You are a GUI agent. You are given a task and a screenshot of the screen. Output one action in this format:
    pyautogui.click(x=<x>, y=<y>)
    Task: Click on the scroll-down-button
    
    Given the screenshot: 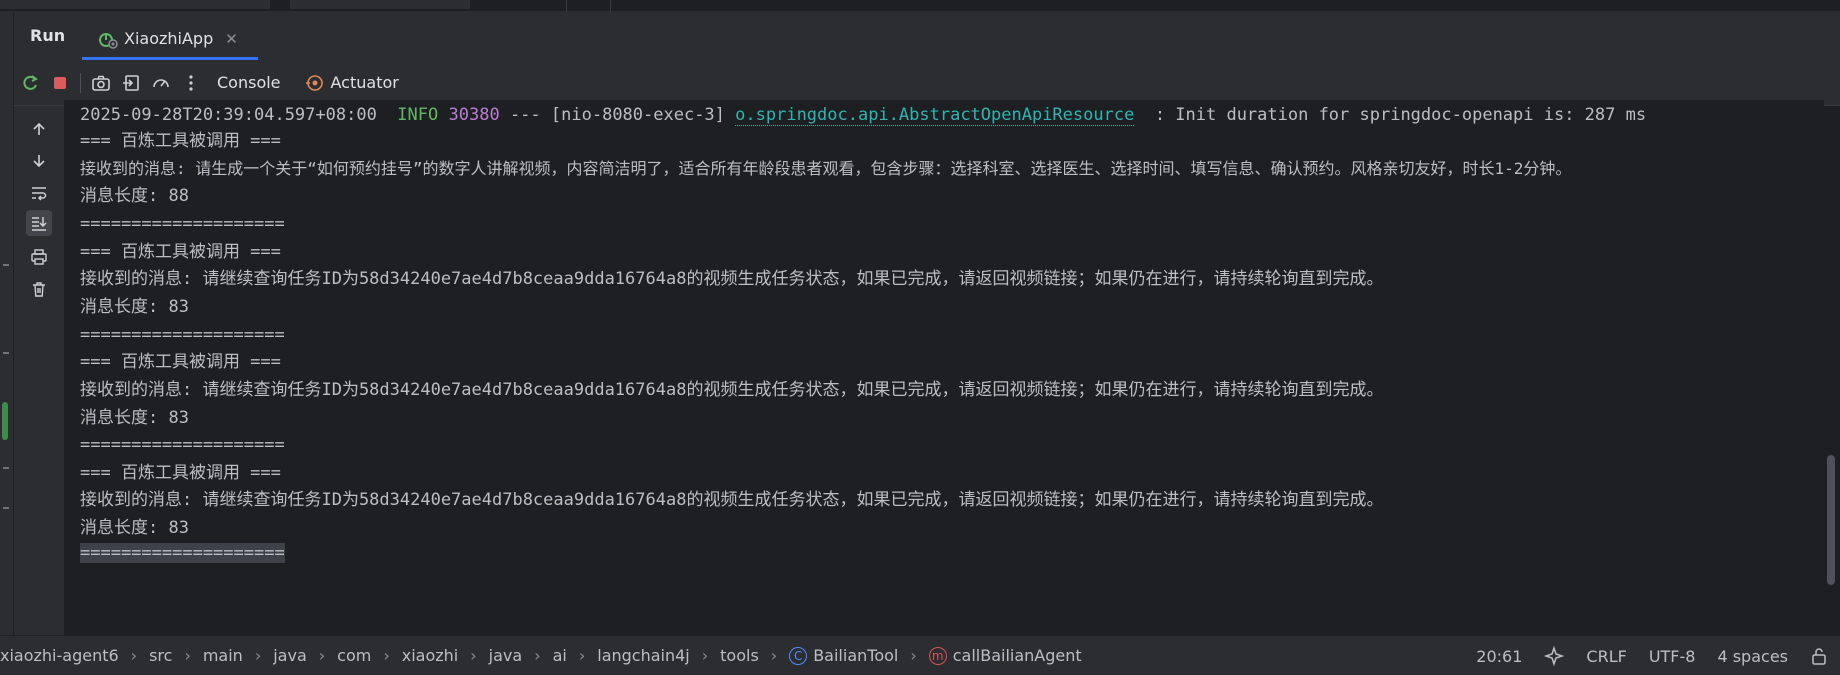 What is the action you would take?
    pyautogui.click(x=39, y=161)
    